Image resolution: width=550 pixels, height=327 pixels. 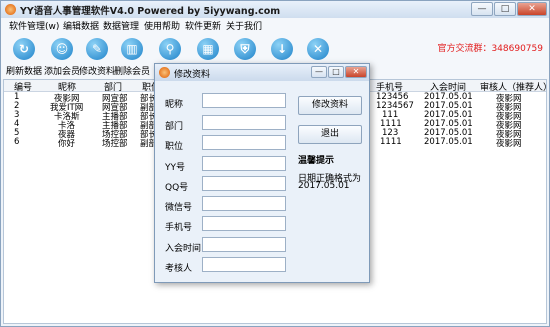 What do you see at coordinates (177, 188) in the screenshot?
I see `qq-number-label: QQ号` at bounding box center [177, 188].